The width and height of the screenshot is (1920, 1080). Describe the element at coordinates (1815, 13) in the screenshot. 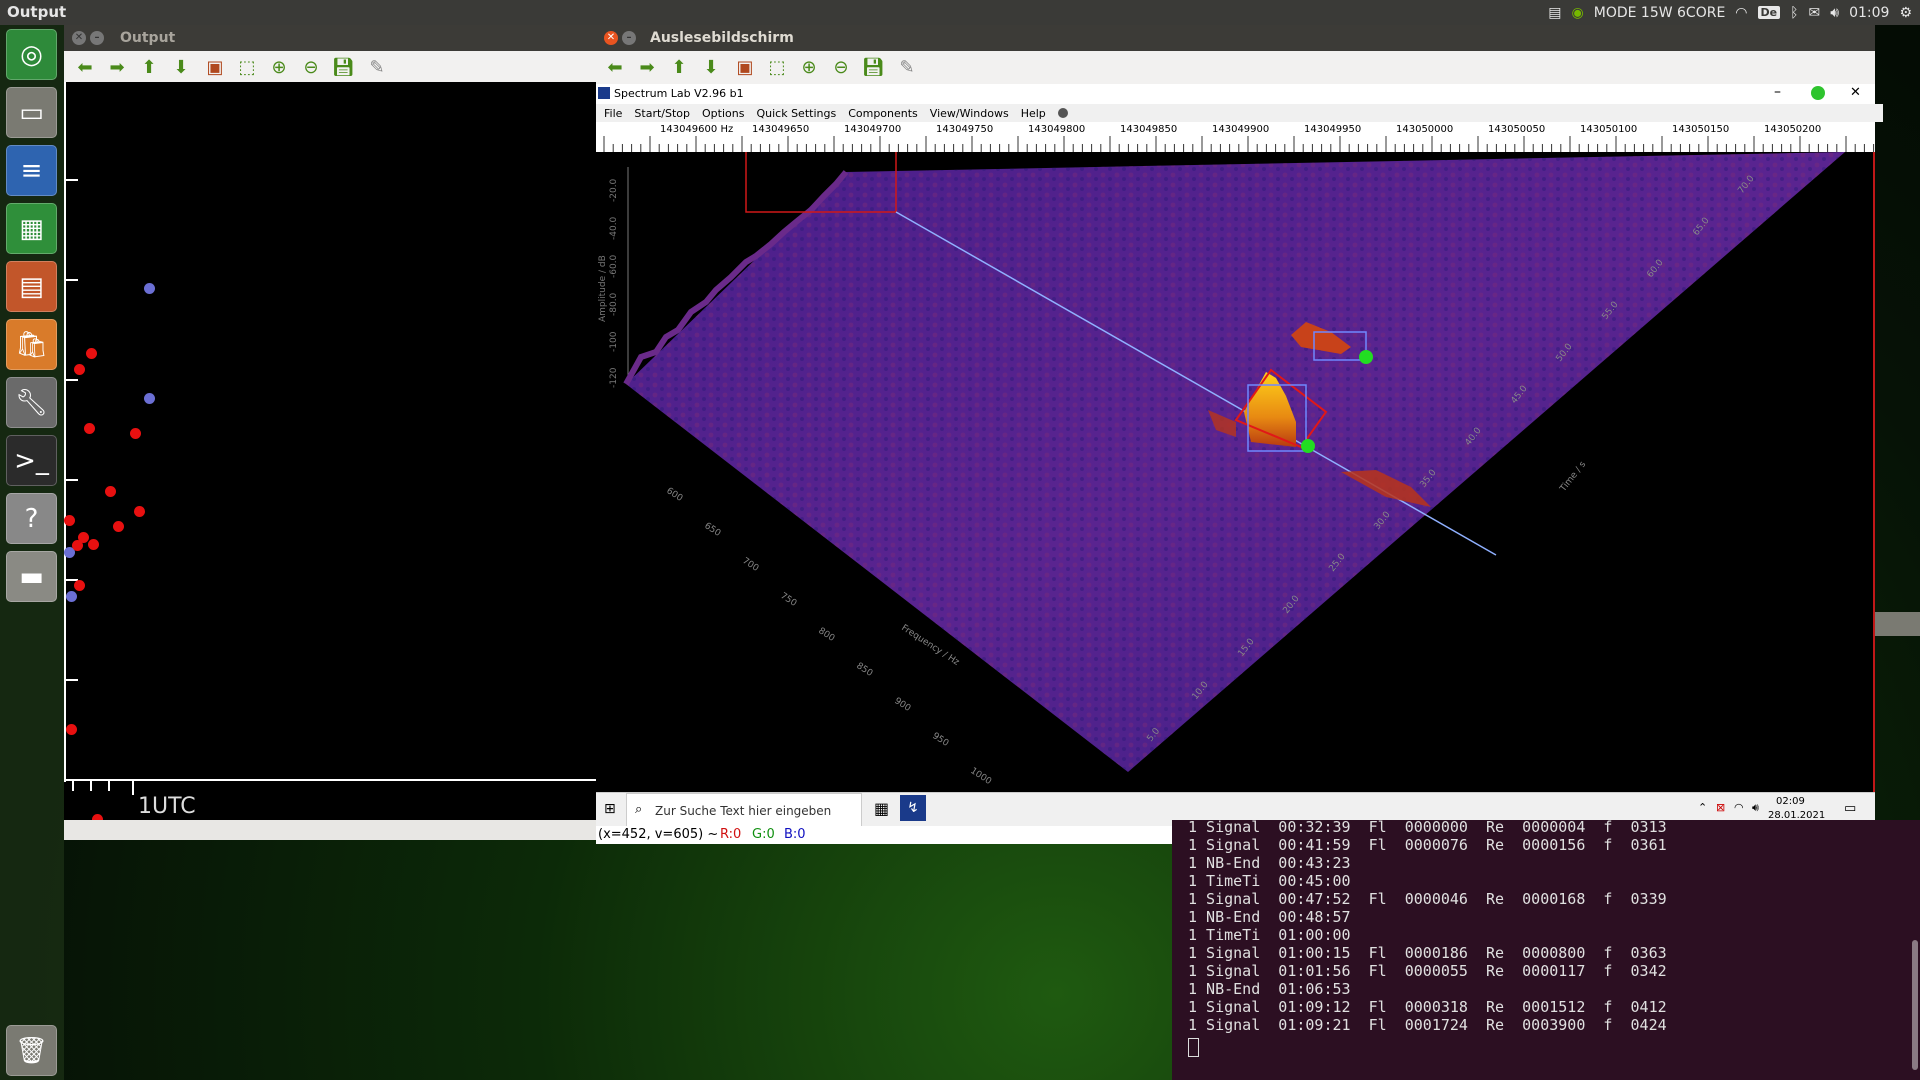

I see `mail-icon: ✉` at that location.